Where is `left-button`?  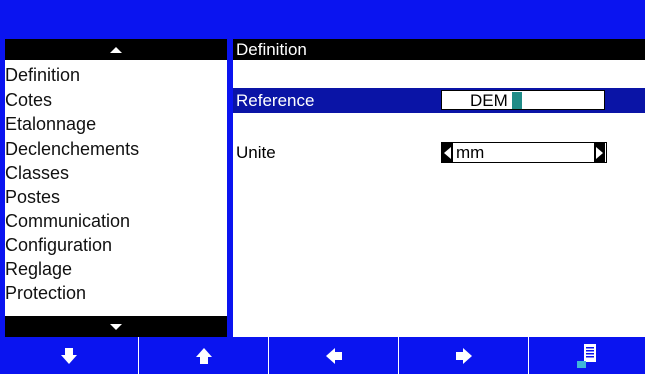 left-button is located at coordinates (334, 355).